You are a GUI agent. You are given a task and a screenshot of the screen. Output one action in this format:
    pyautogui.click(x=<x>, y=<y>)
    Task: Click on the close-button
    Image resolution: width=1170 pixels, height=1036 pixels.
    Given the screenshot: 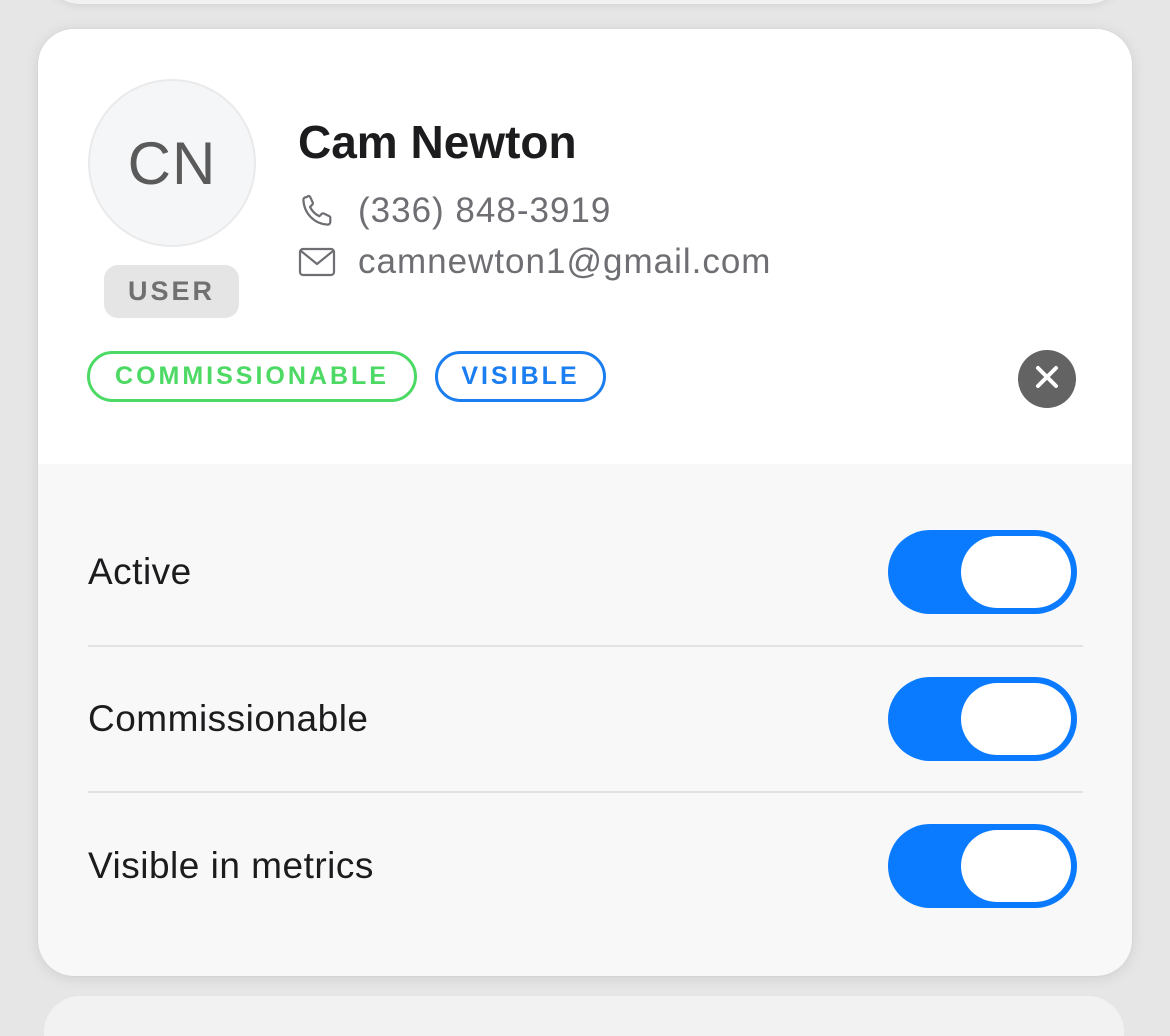 What is the action you would take?
    pyautogui.click(x=1047, y=379)
    